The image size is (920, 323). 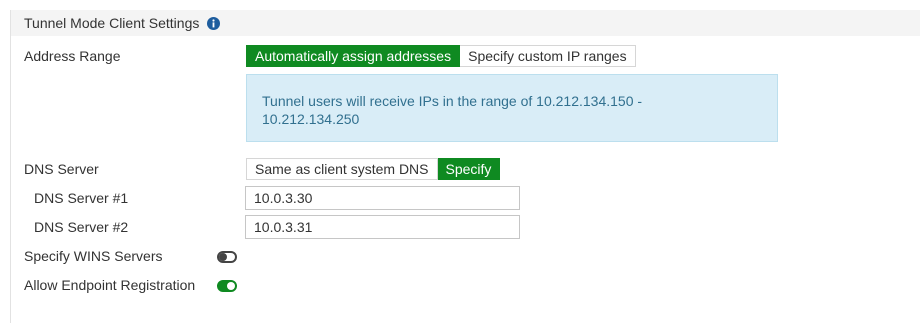 What do you see at coordinates (93, 256) in the screenshot?
I see `wins-servers-label: Specify WINS Servers` at bounding box center [93, 256].